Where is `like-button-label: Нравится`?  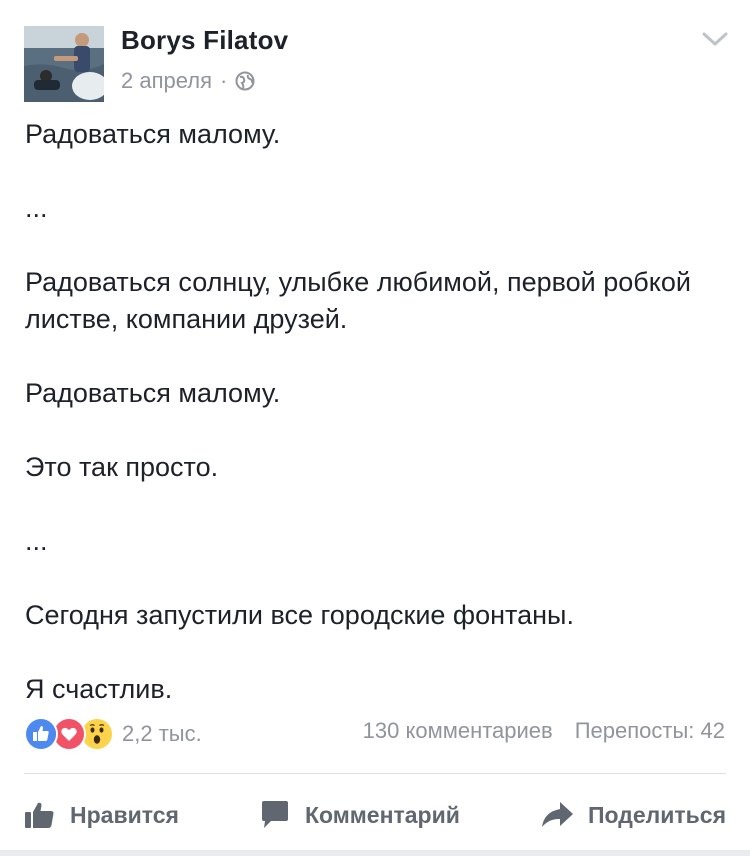 like-button-label: Нравится is located at coordinates (124, 814).